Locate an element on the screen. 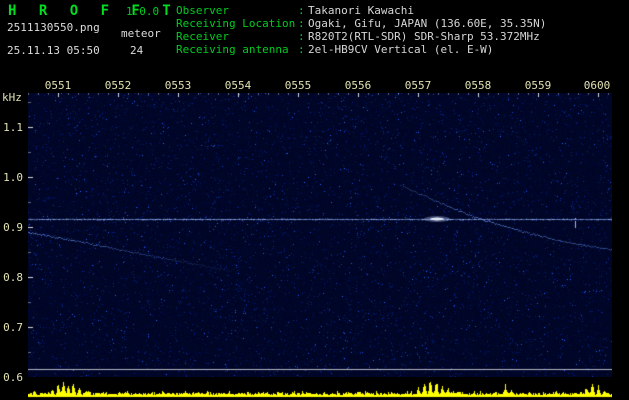  time-tick-label: 0556 is located at coordinates (358, 85).